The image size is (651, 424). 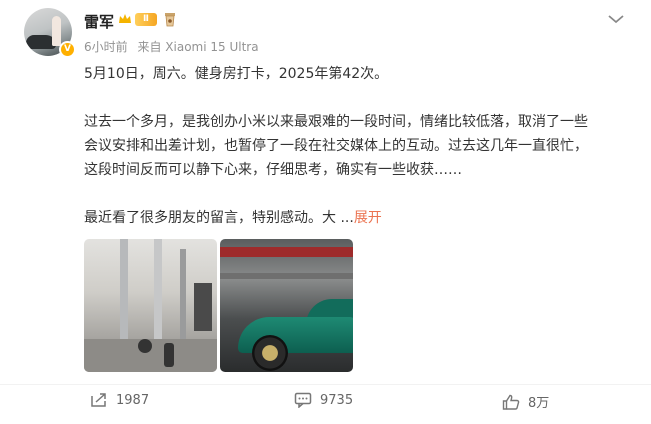 I want to click on repost-icon, so click(x=98, y=400).